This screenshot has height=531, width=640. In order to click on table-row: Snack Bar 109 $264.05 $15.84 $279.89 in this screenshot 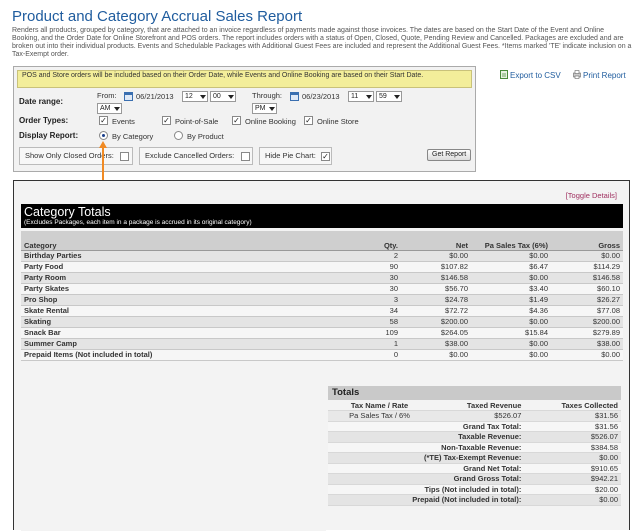, I will do `click(322, 333)`.